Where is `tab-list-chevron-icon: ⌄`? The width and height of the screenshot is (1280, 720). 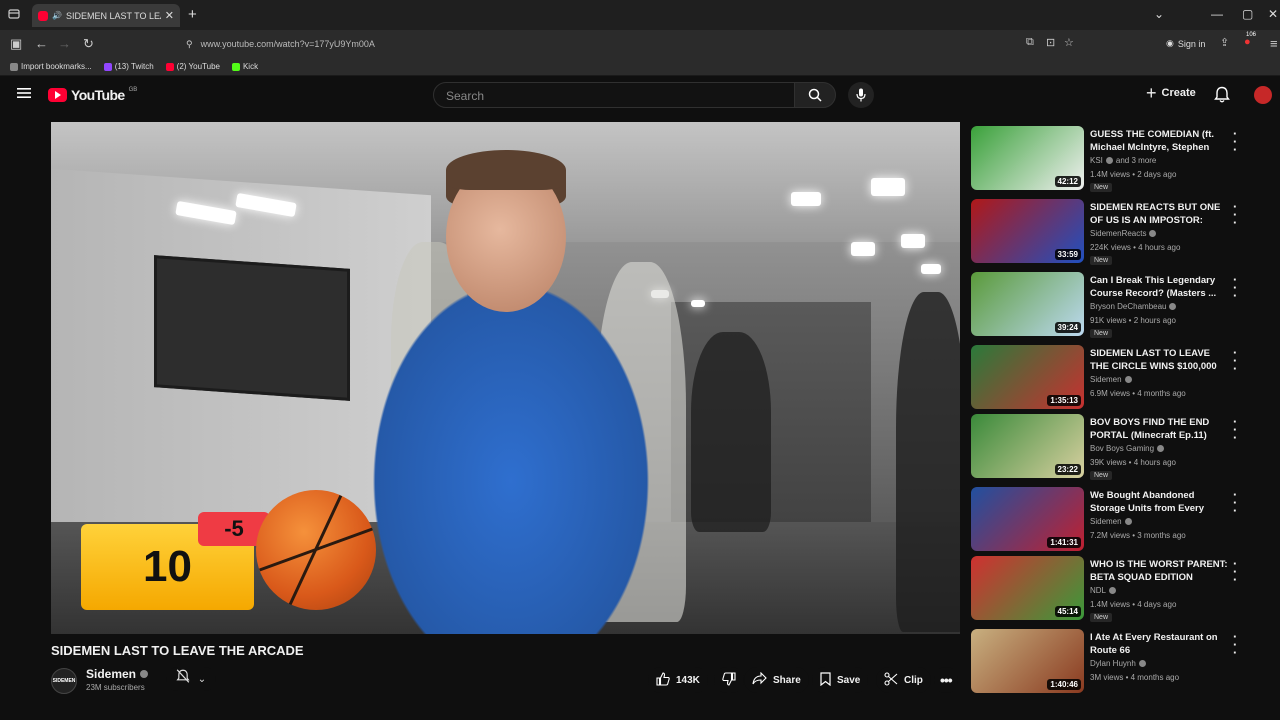
tab-list-chevron-icon: ⌄ is located at coordinates (1159, 14).